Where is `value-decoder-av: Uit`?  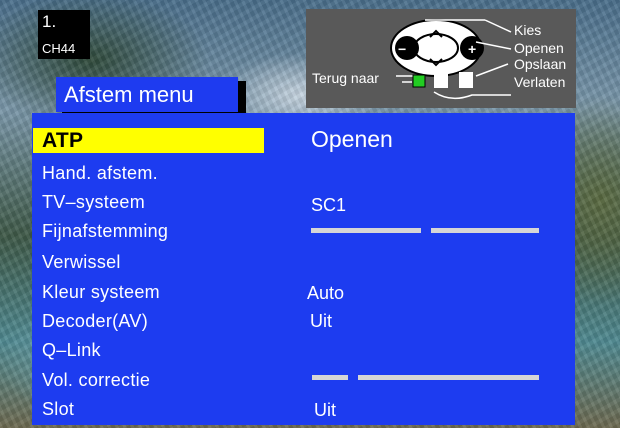
value-decoder-av: Uit is located at coordinates (321, 321).